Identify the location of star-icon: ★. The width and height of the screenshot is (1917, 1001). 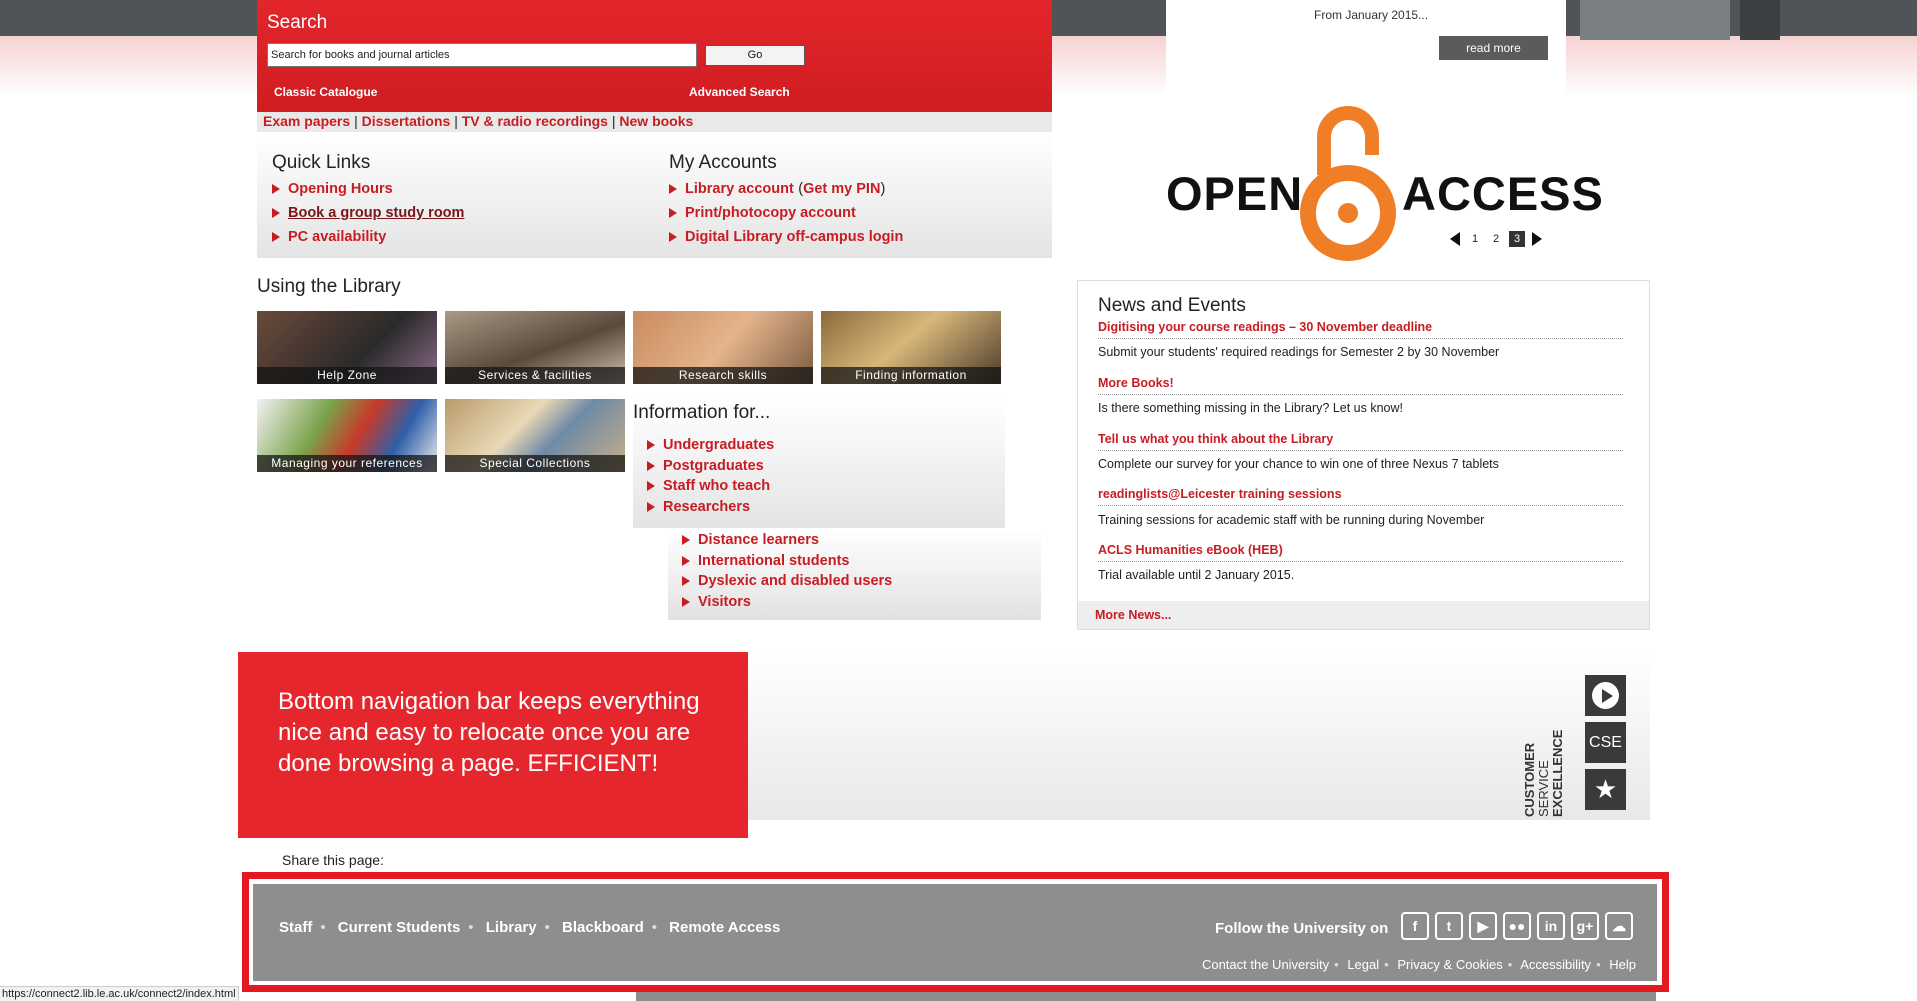
(1605, 789).